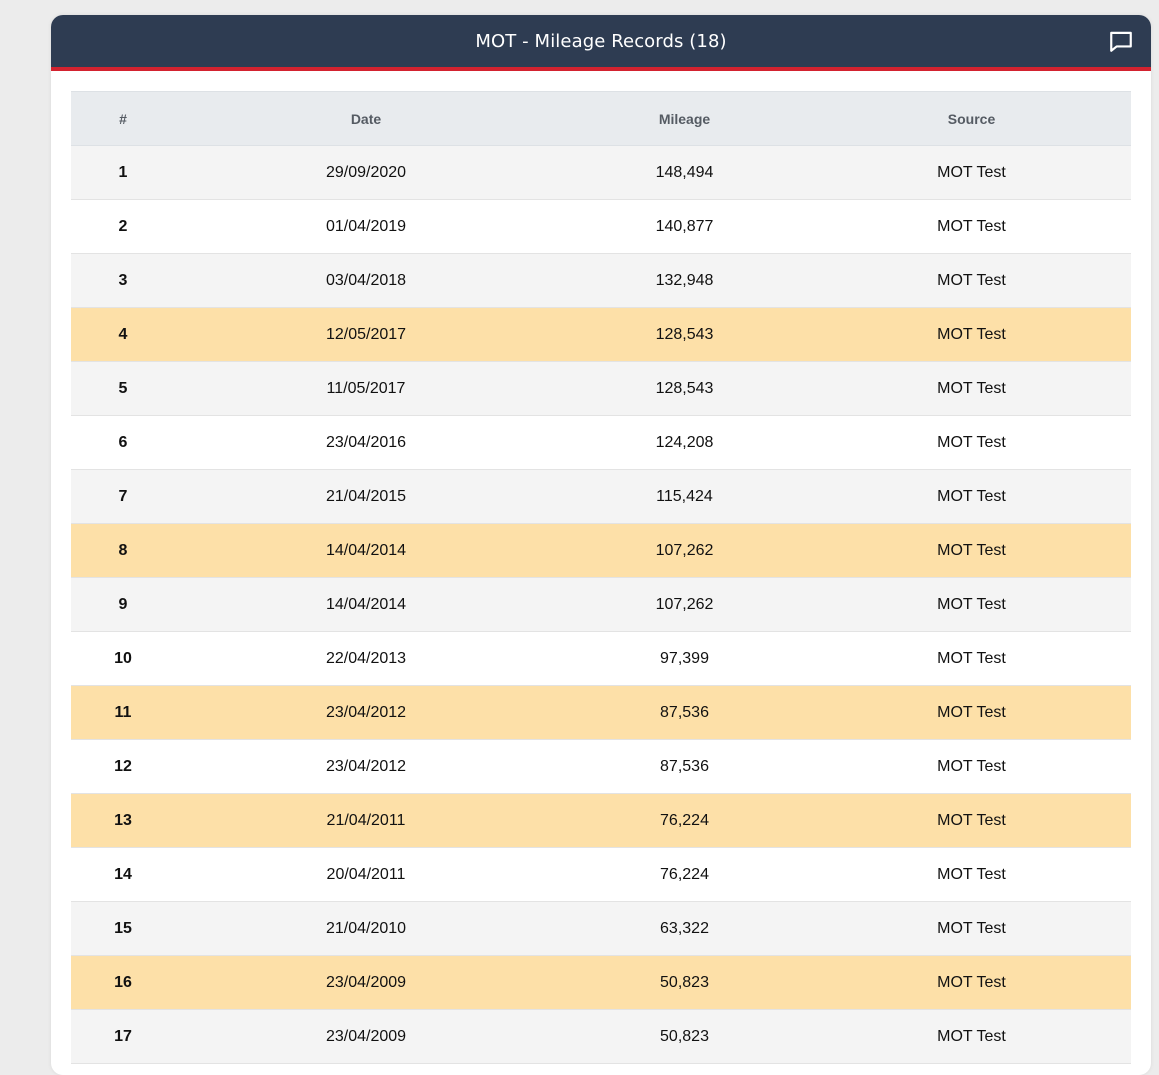 The height and width of the screenshot is (1075, 1159). What do you see at coordinates (123, 335) in the screenshot?
I see `row-number-cell: 4` at bounding box center [123, 335].